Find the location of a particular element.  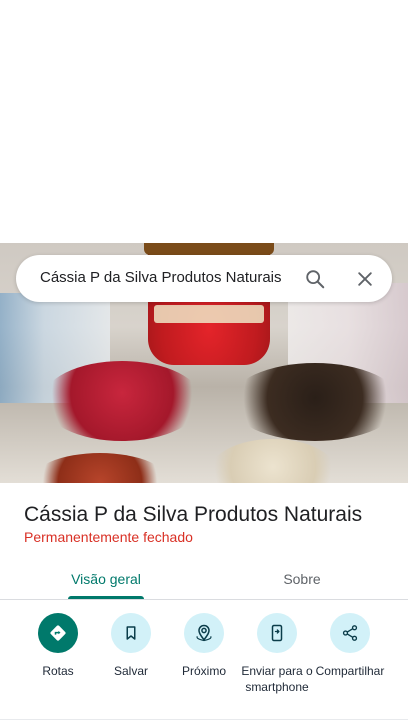

save-button: Salvar is located at coordinates (131, 646).